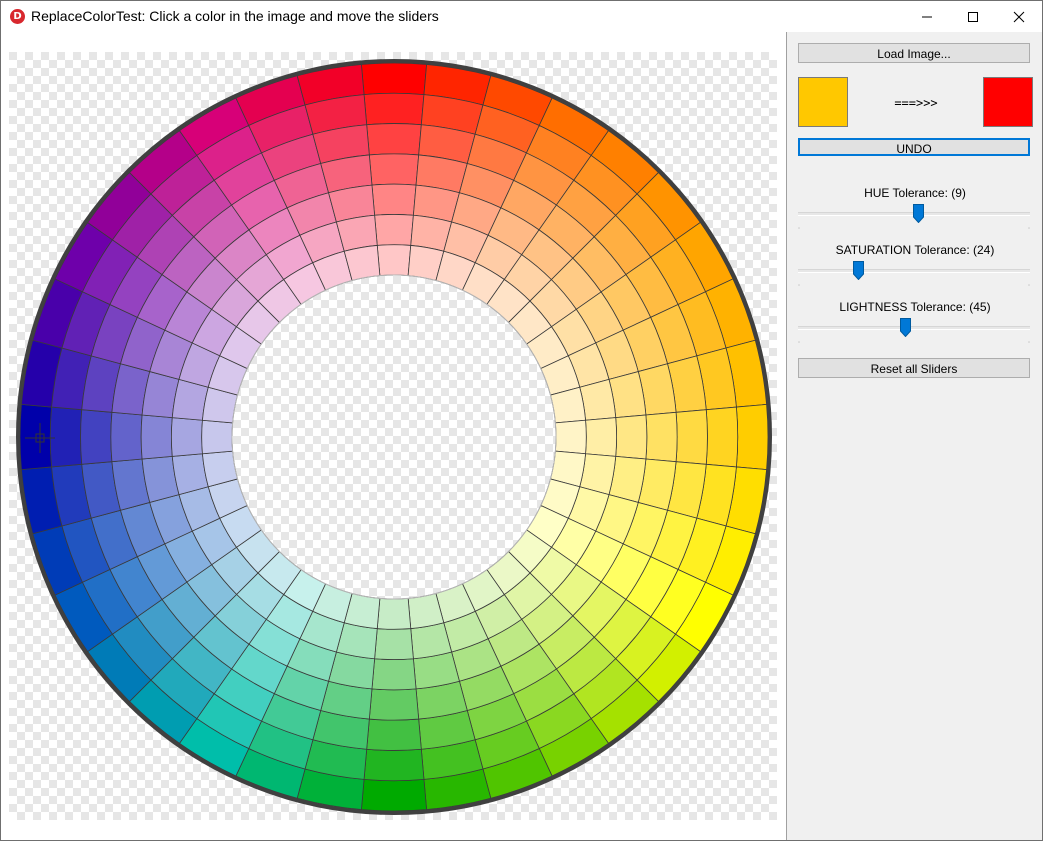 The height and width of the screenshot is (841, 1043). What do you see at coordinates (914, 147) in the screenshot?
I see `undo-button: UNDO` at bounding box center [914, 147].